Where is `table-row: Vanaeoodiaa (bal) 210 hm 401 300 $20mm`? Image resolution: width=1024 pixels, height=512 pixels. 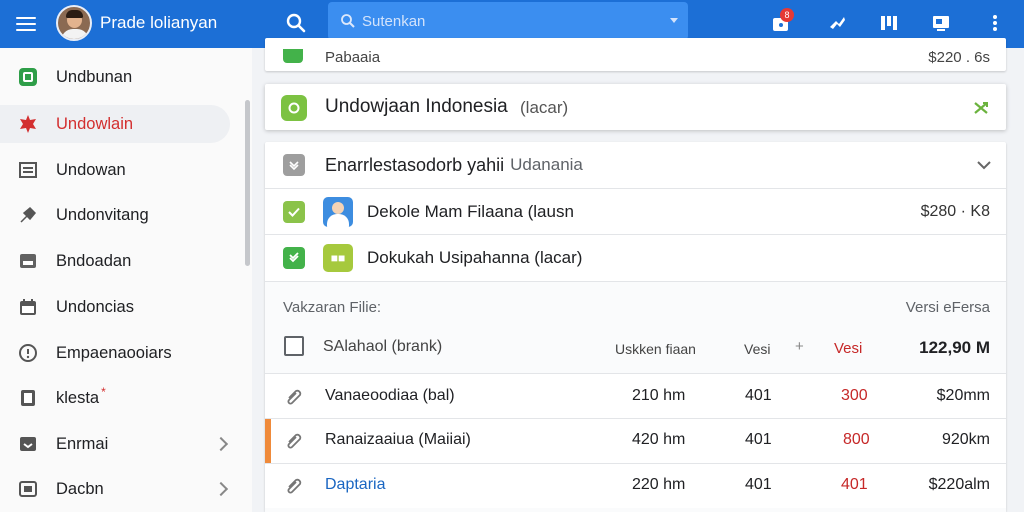 table-row: Vanaeoodiaa (bal) 210 hm 401 300 $20mm is located at coordinates (635, 396).